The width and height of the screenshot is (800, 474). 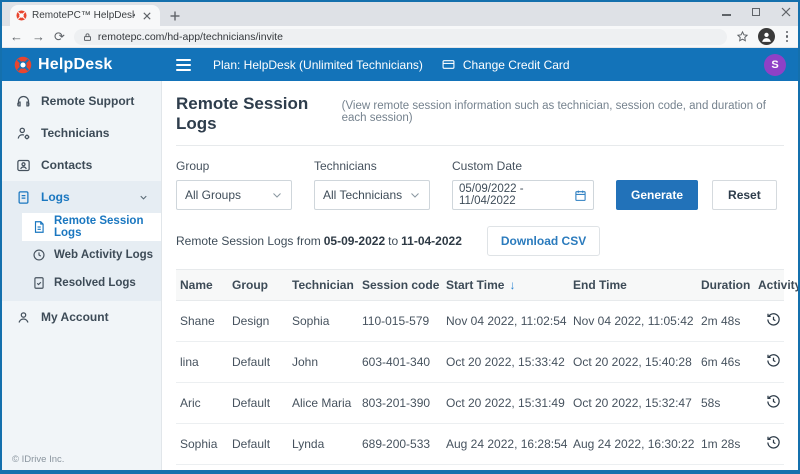 What do you see at coordinates (633, 285) in the screenshot?
I see `column-header-end-time: End Time` at bounding box center [633, 285].